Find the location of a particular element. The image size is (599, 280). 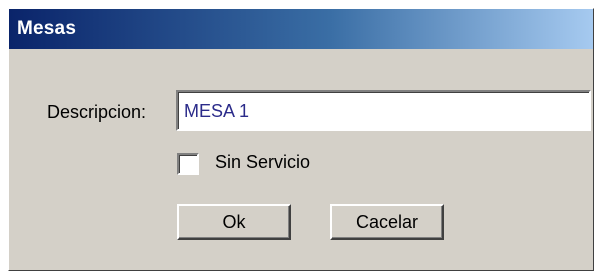

cancel-button-label: Cacelar is located at coordinates (387, 221).